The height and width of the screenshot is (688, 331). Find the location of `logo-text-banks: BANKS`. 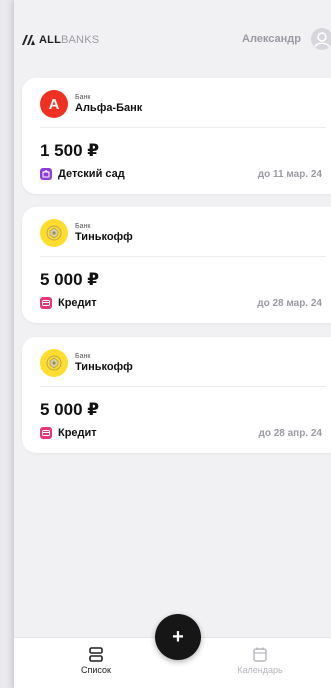

logo-text-banks: BANKS is located at coordinates (80, 40).